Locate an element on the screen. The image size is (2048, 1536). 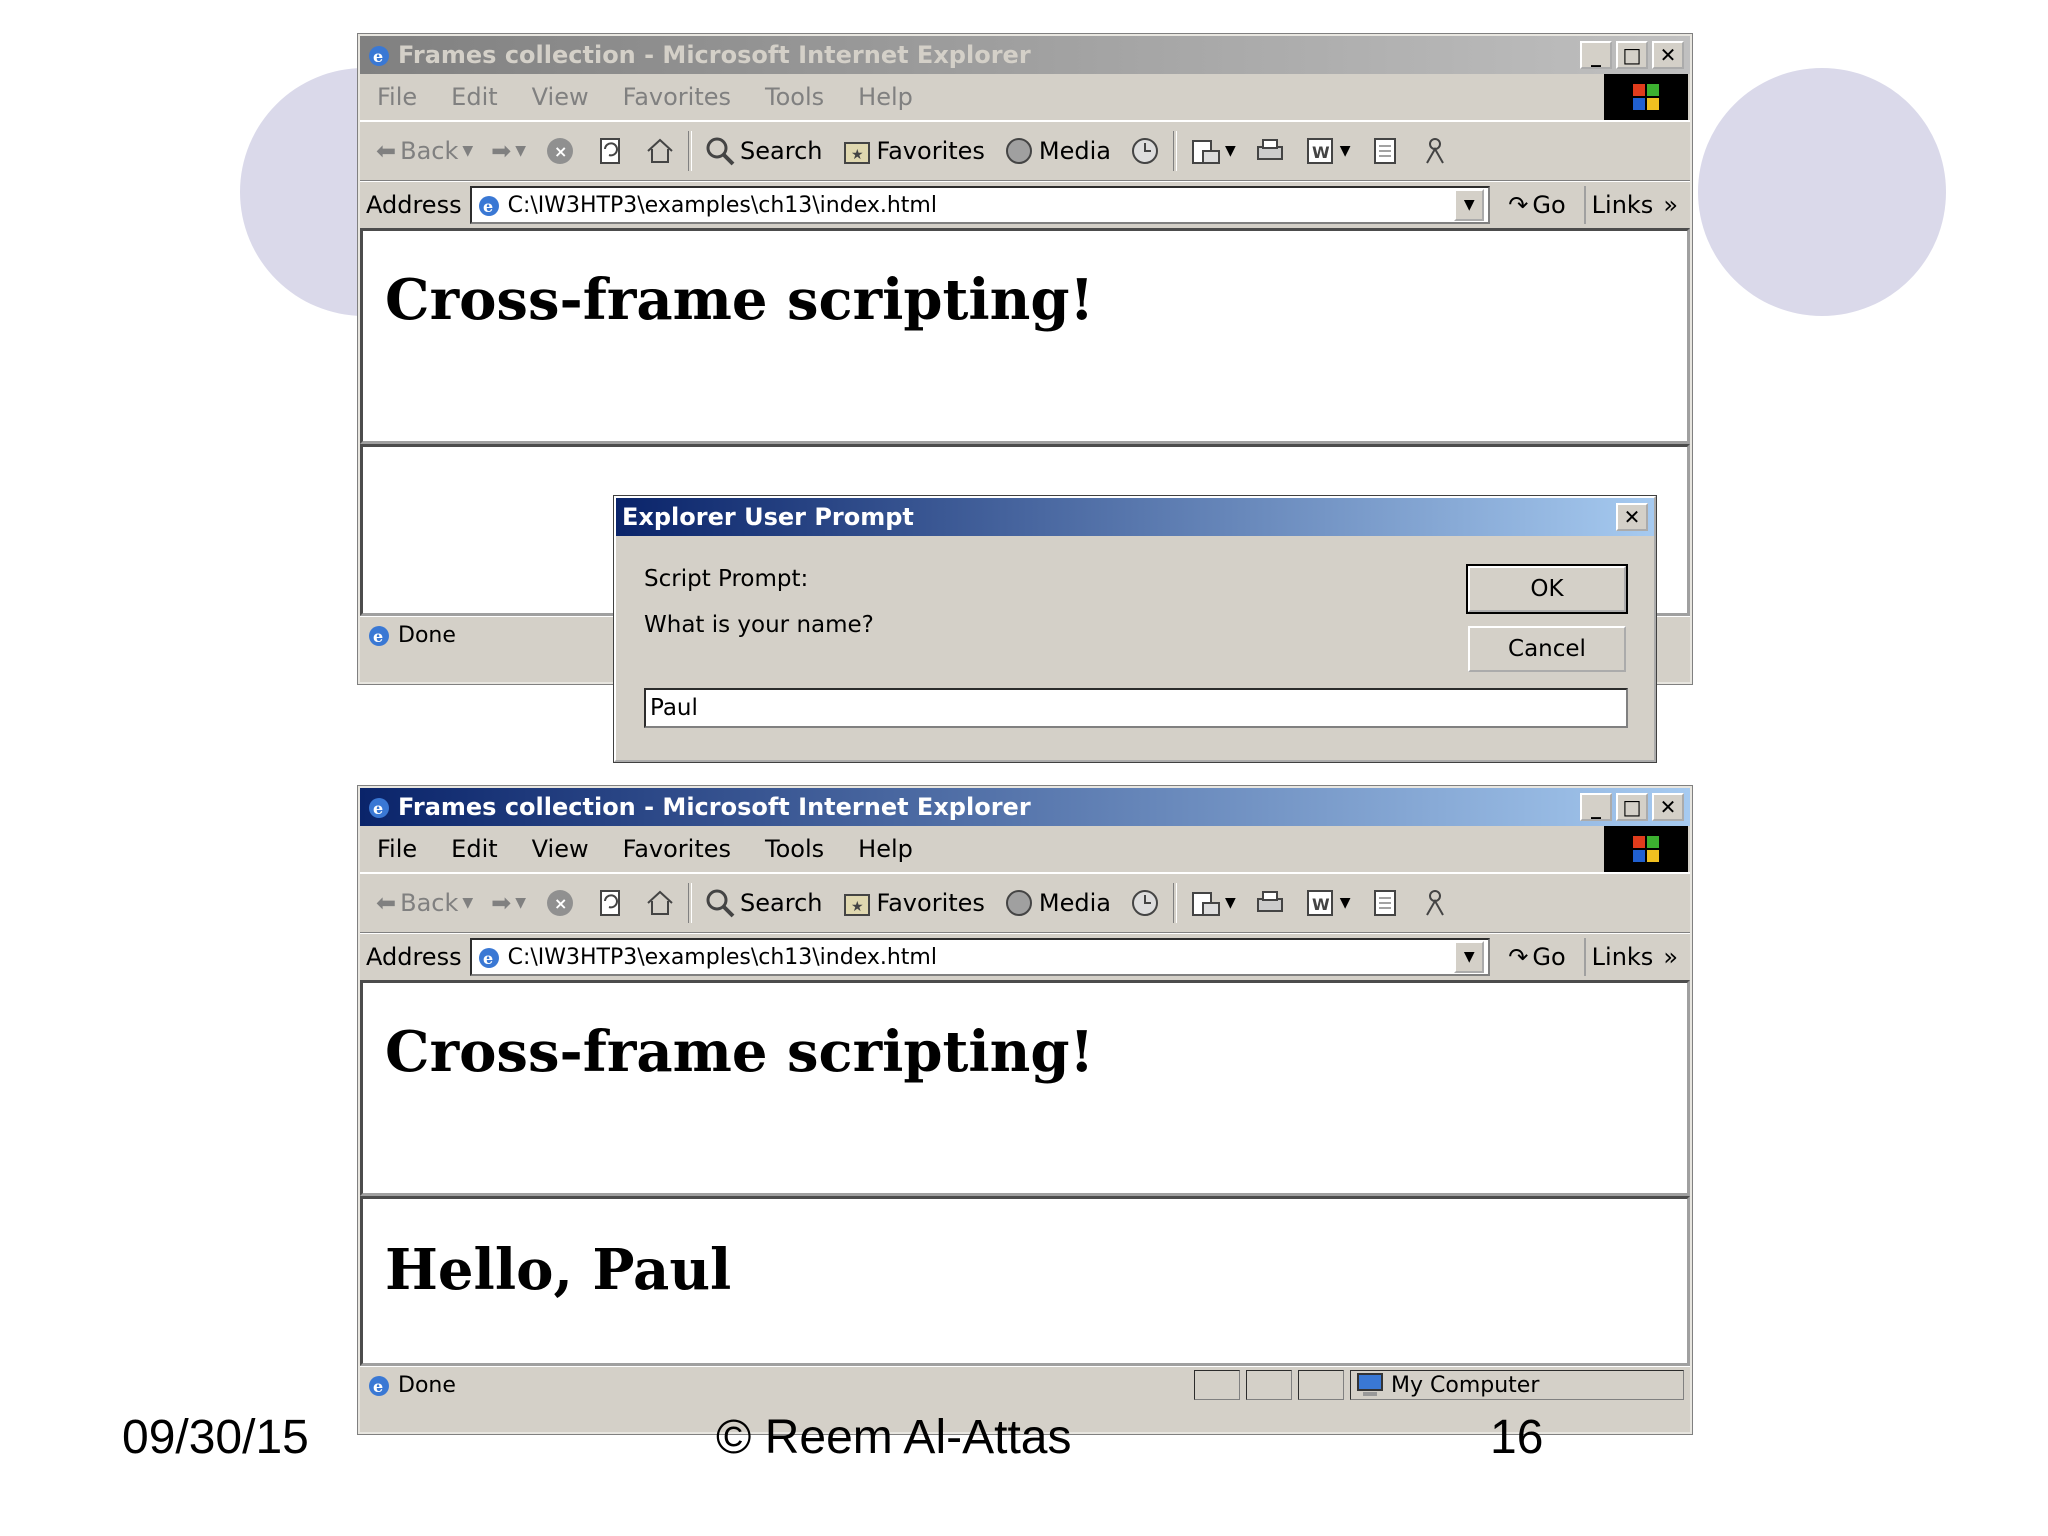
zone-text: My Computer is located at coordinates (1465, 1385).